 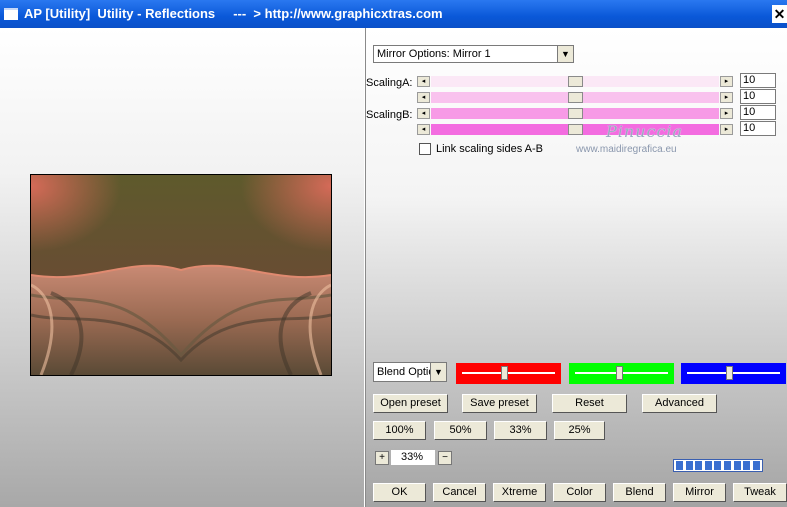 I want to click on watermark-name: Pinuccia, so click(x=645, y=131).